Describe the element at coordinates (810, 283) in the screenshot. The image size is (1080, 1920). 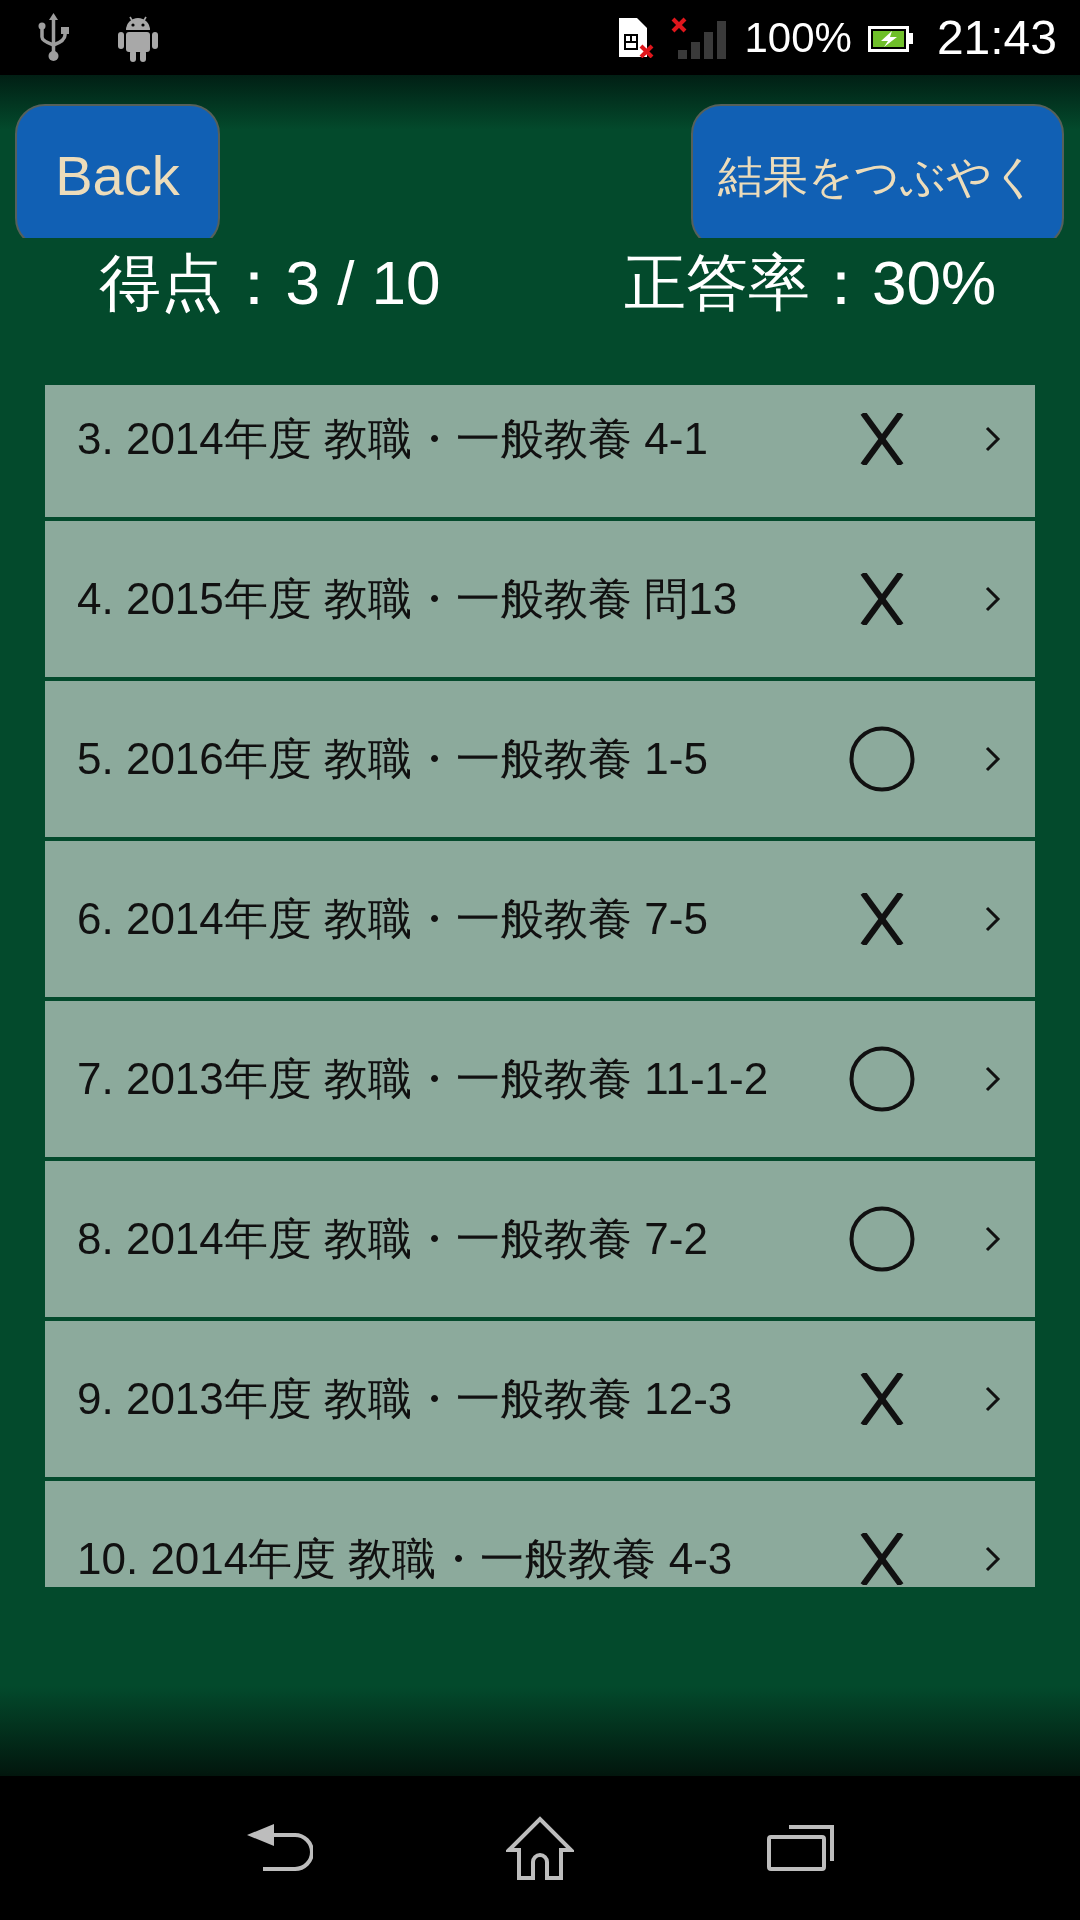
I see `accuracy-text: 正答率：30%` at that location.